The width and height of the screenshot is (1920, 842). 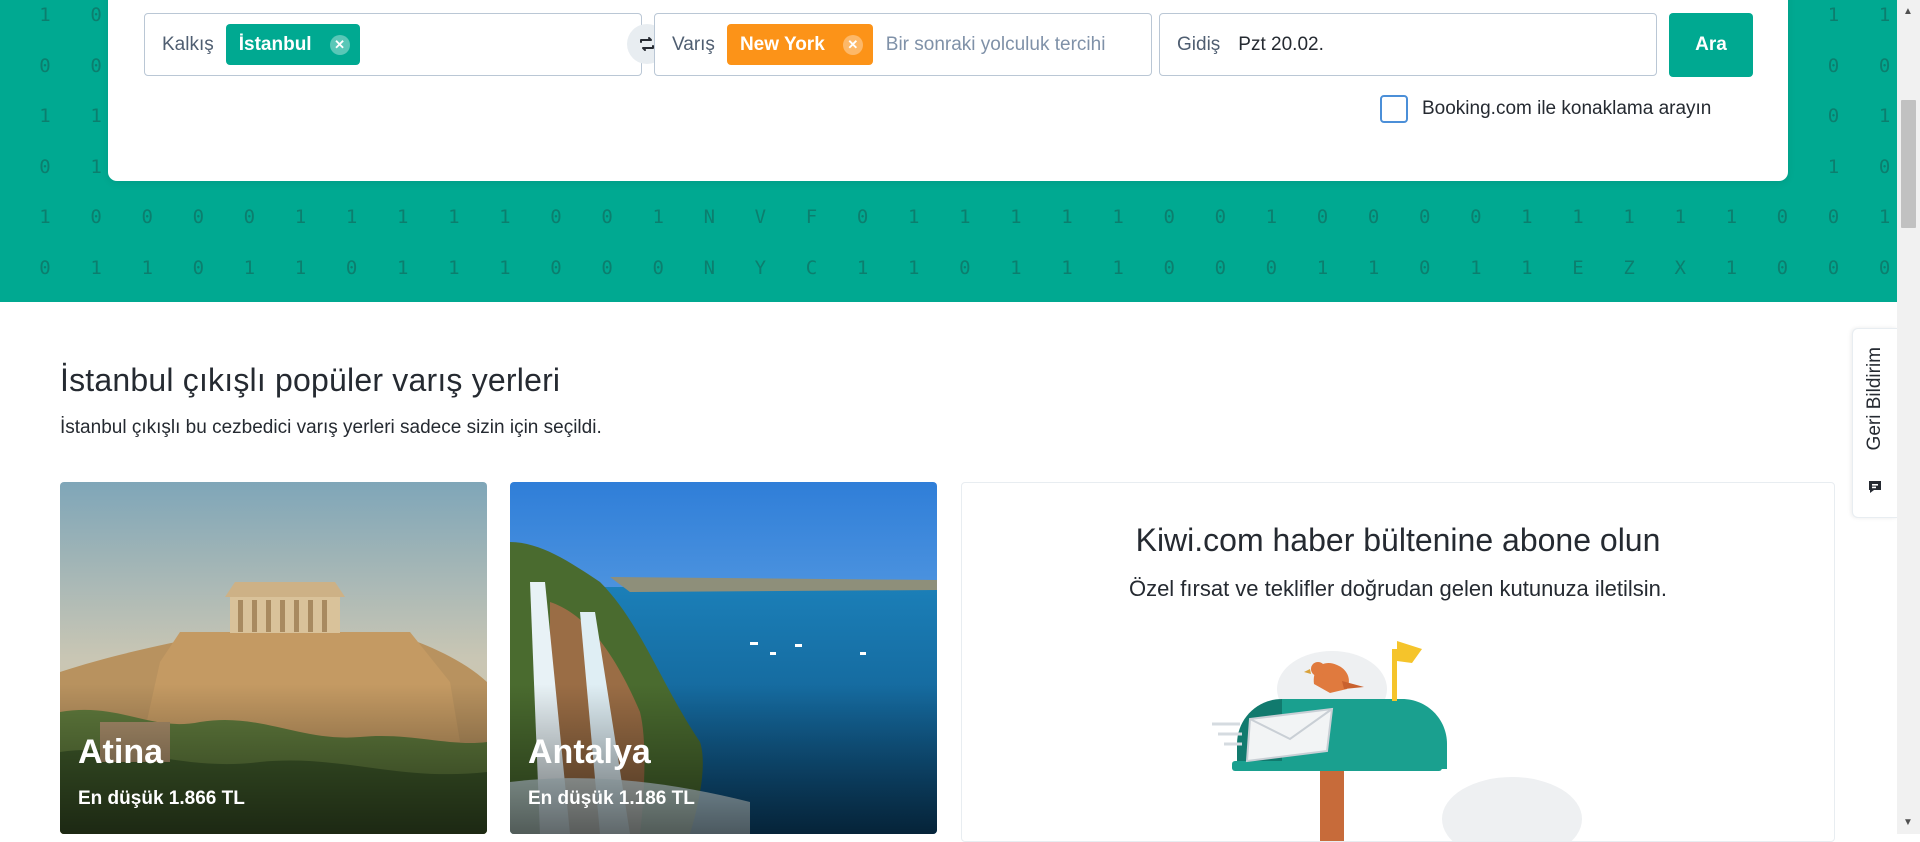 What do you see at coordinates (782, 44) in the screenshot?
I see `destination-chip-label: New York` at bounding box center [782, 44].